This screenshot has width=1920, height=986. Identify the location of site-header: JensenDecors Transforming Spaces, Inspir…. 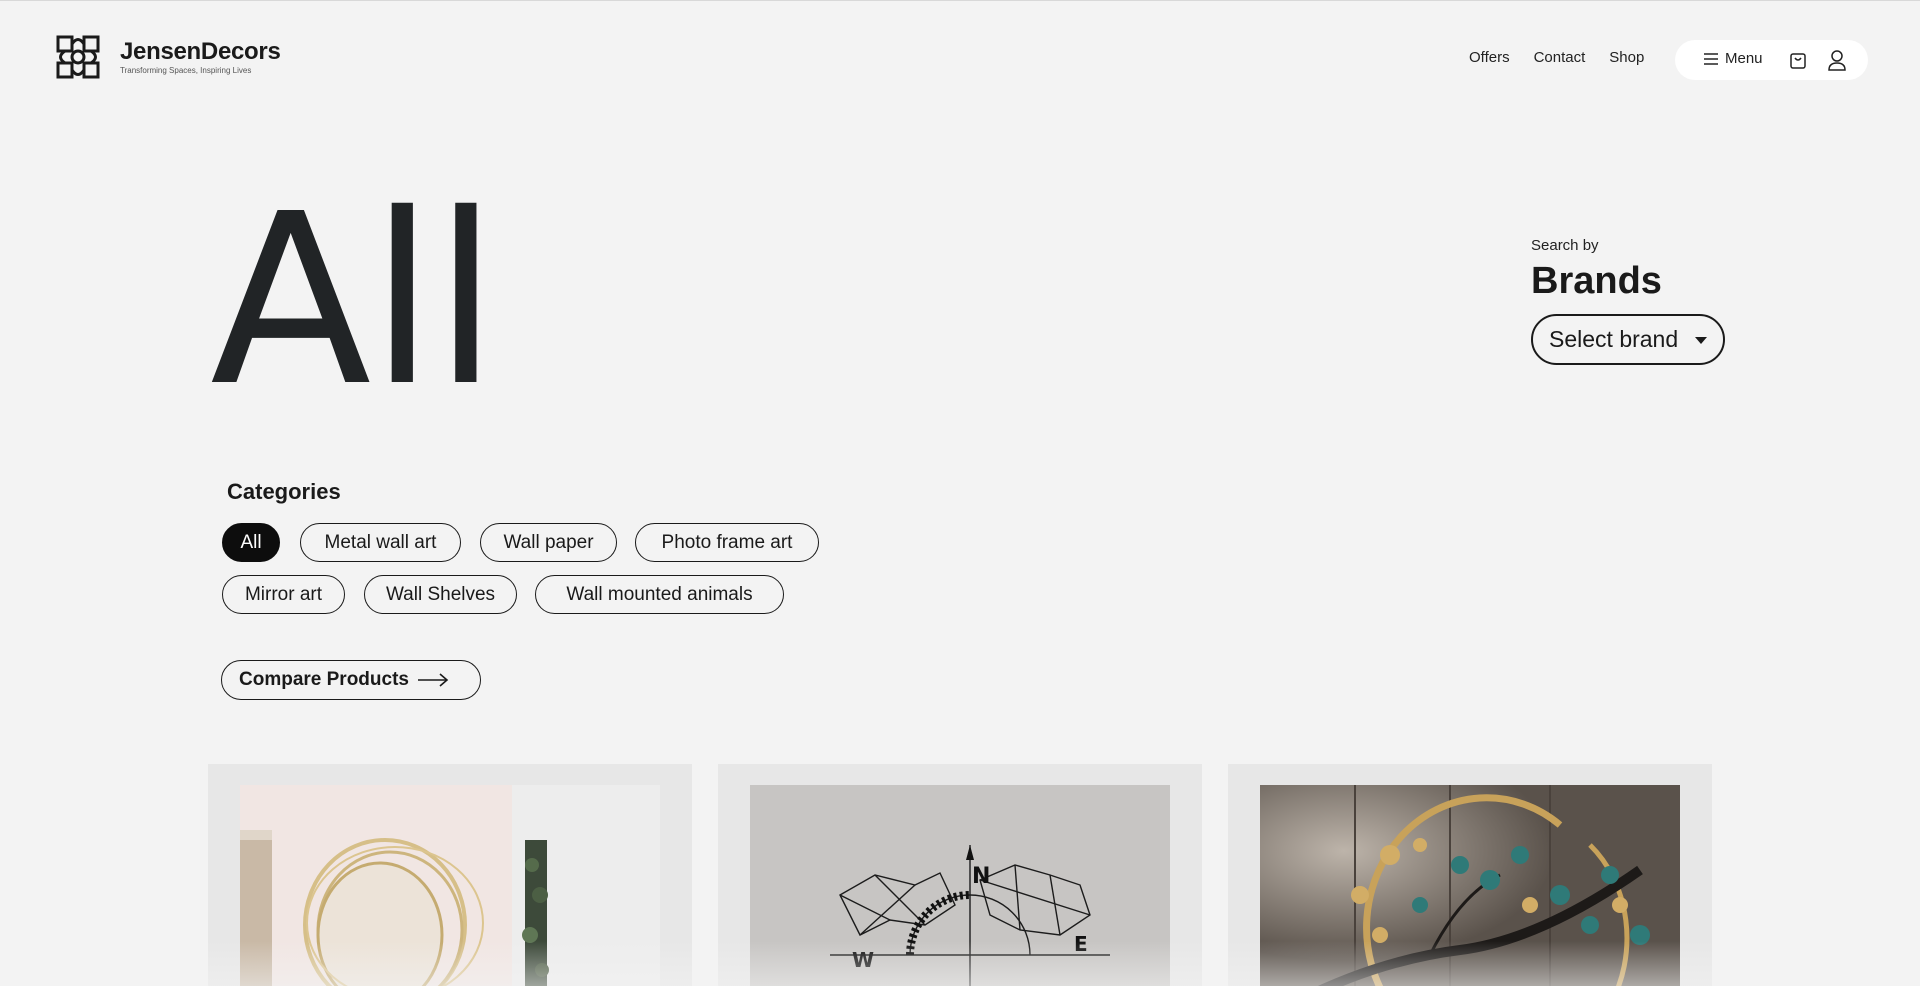
(960, 59).